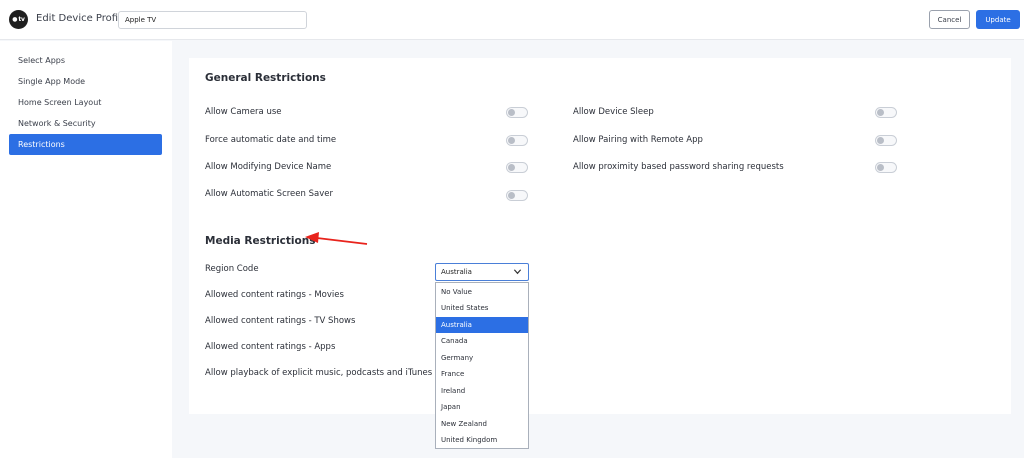  What do you see at coordinates (456, 272) in the screenshot?
I see `region-code-value: Australia` at bounding box center [456, 272].